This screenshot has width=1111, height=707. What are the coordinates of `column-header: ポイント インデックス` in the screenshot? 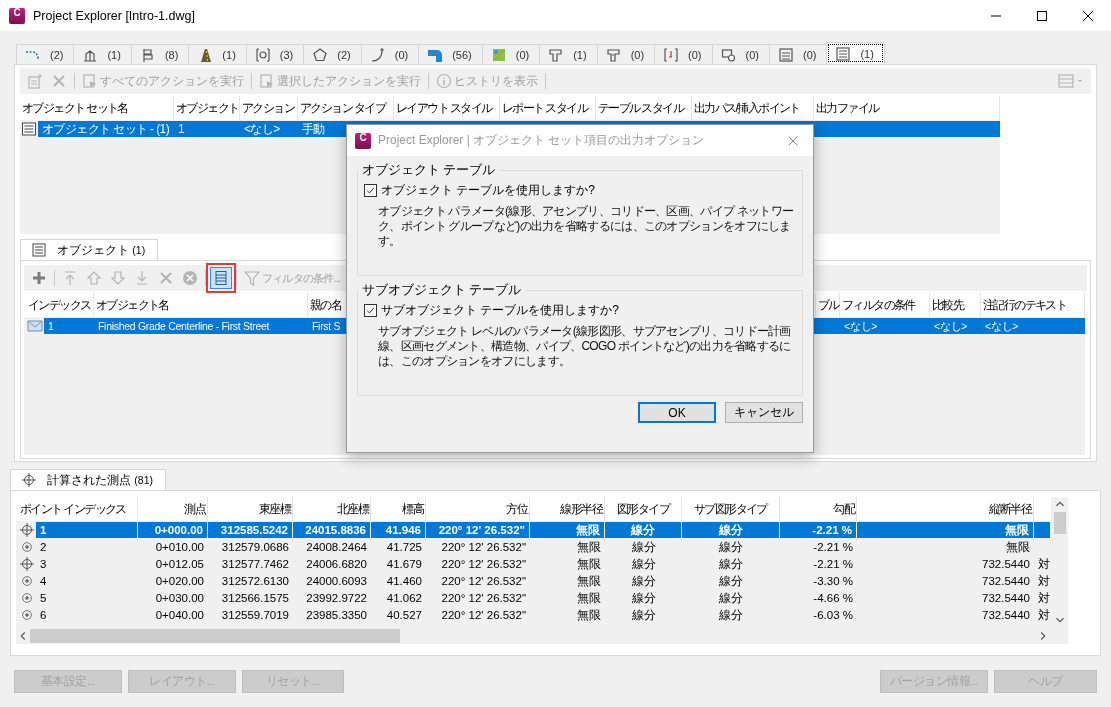 It's located at (73, 509).